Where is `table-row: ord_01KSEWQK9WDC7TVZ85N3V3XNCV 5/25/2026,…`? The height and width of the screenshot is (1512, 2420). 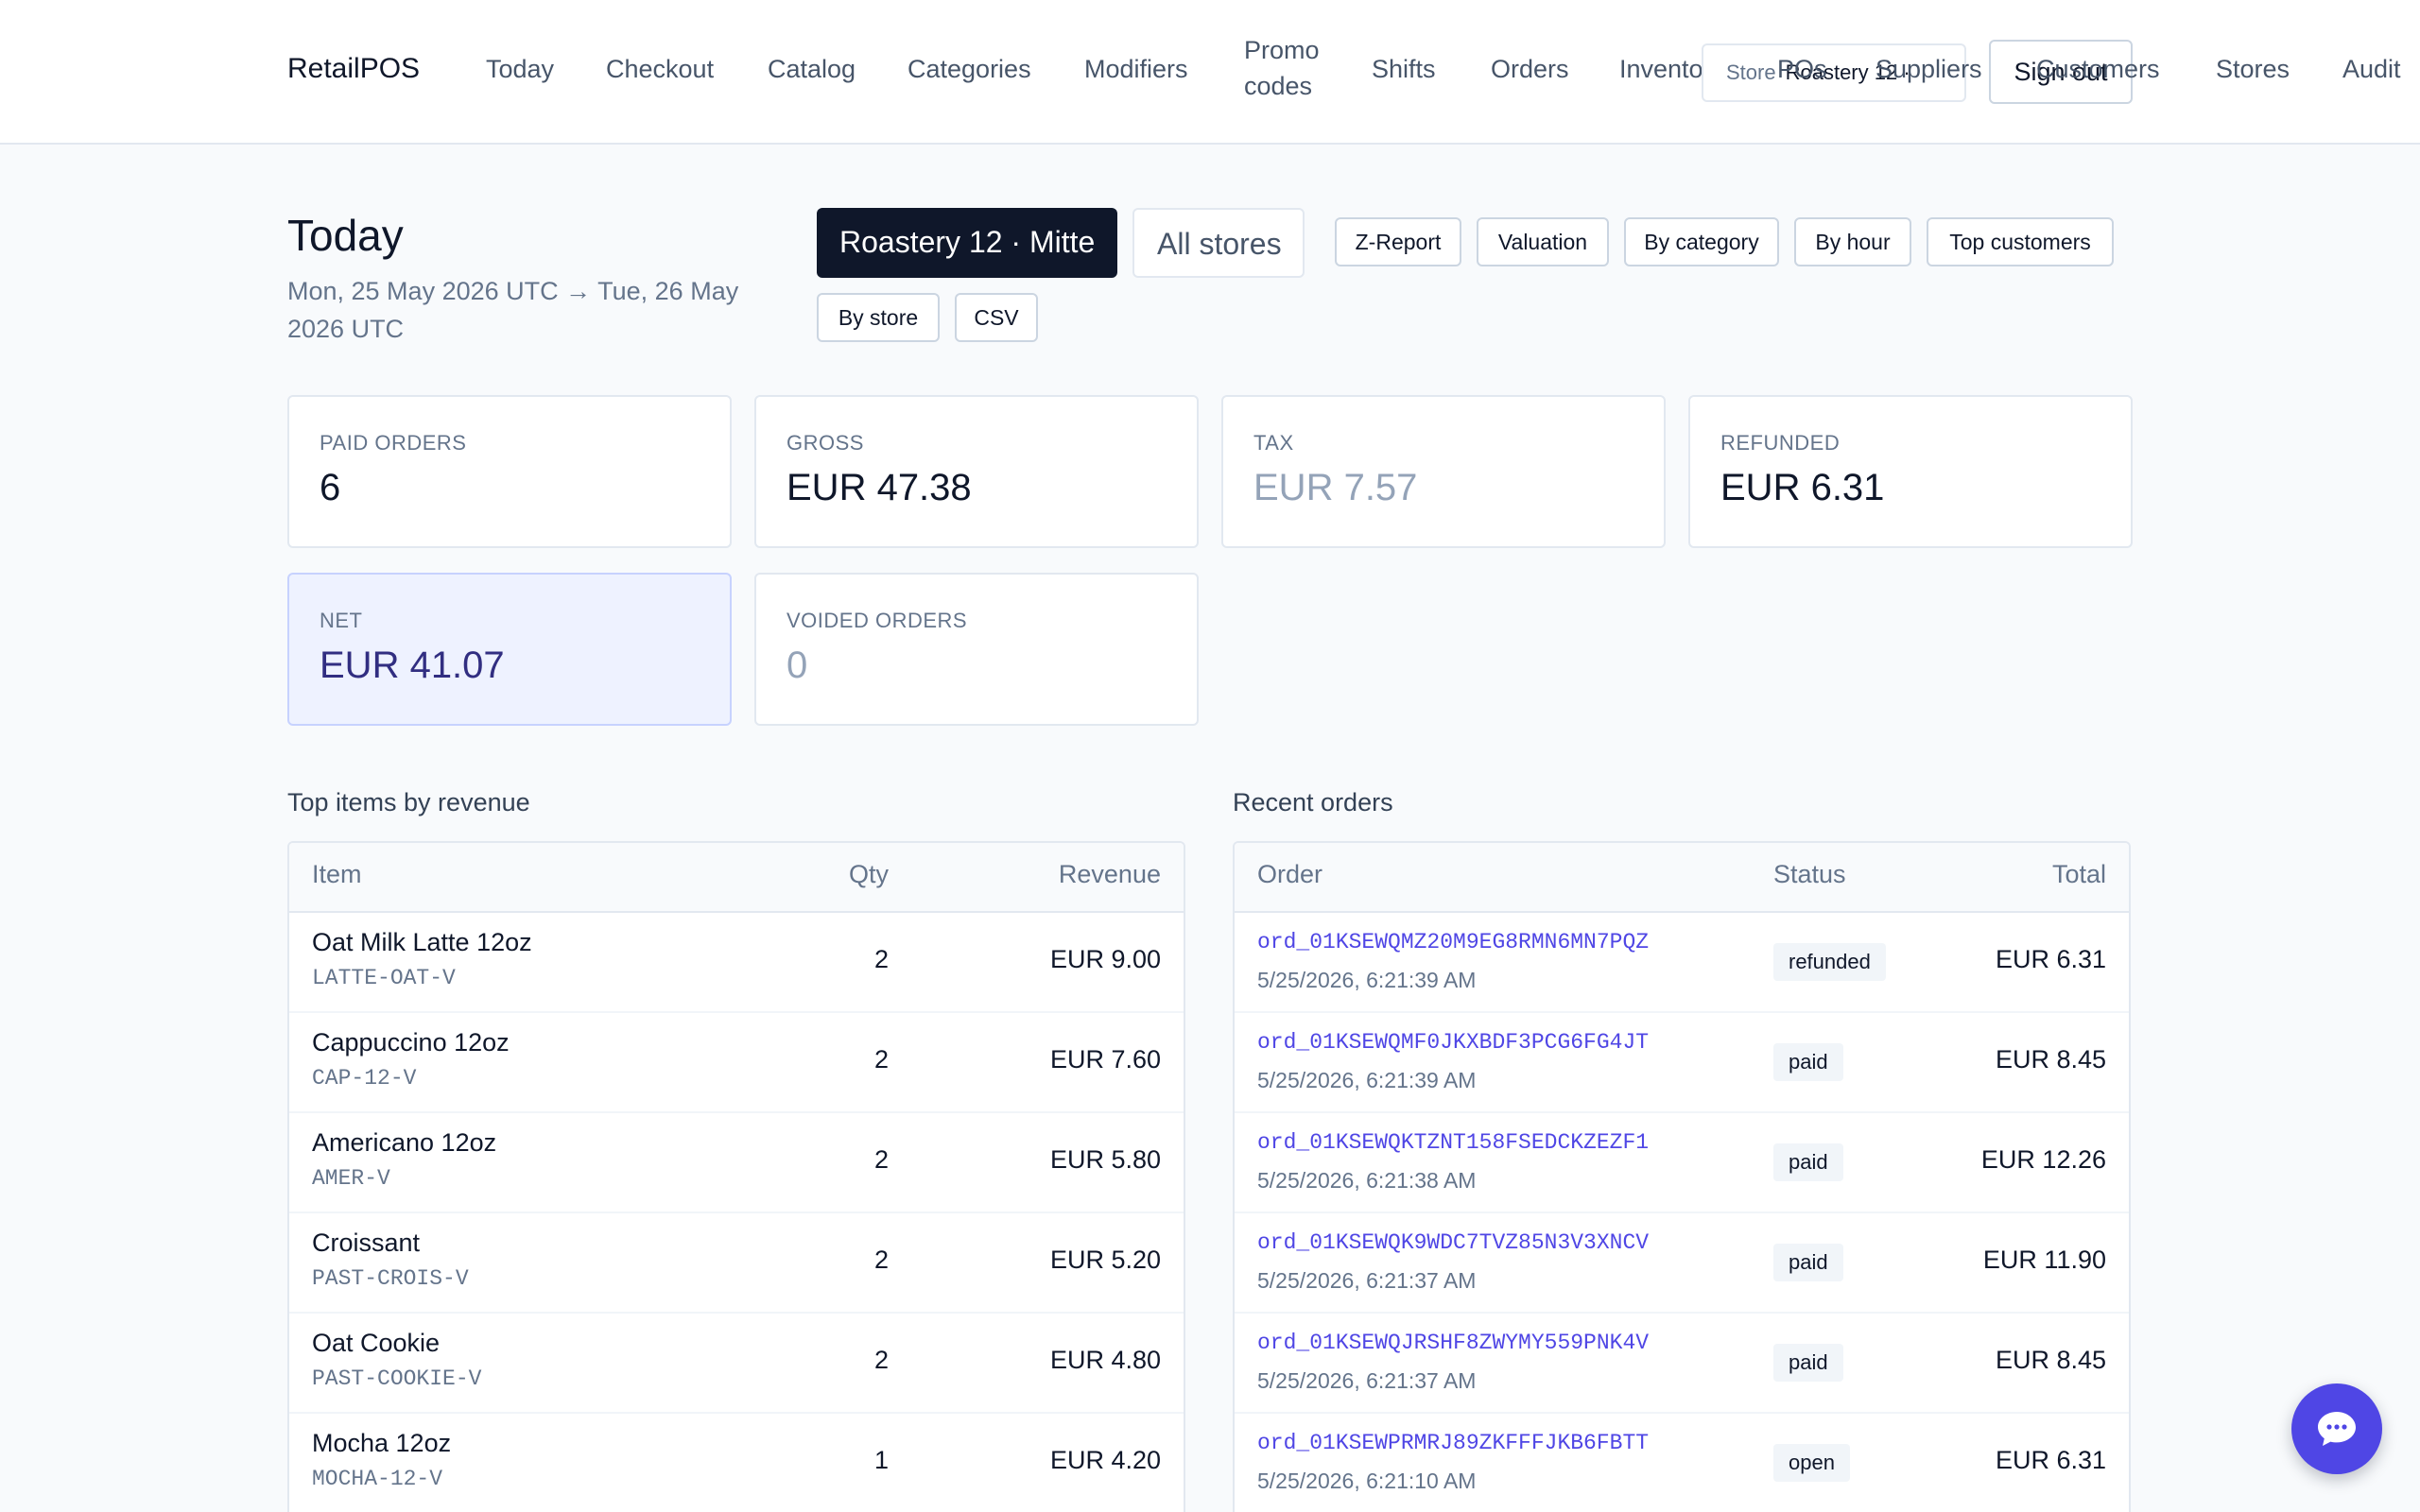 table-row: ord_01KSEWQK9WDC7TVZ85N3V3XNCV 5/25/2026,… is located at coordinates (1682, 1263).